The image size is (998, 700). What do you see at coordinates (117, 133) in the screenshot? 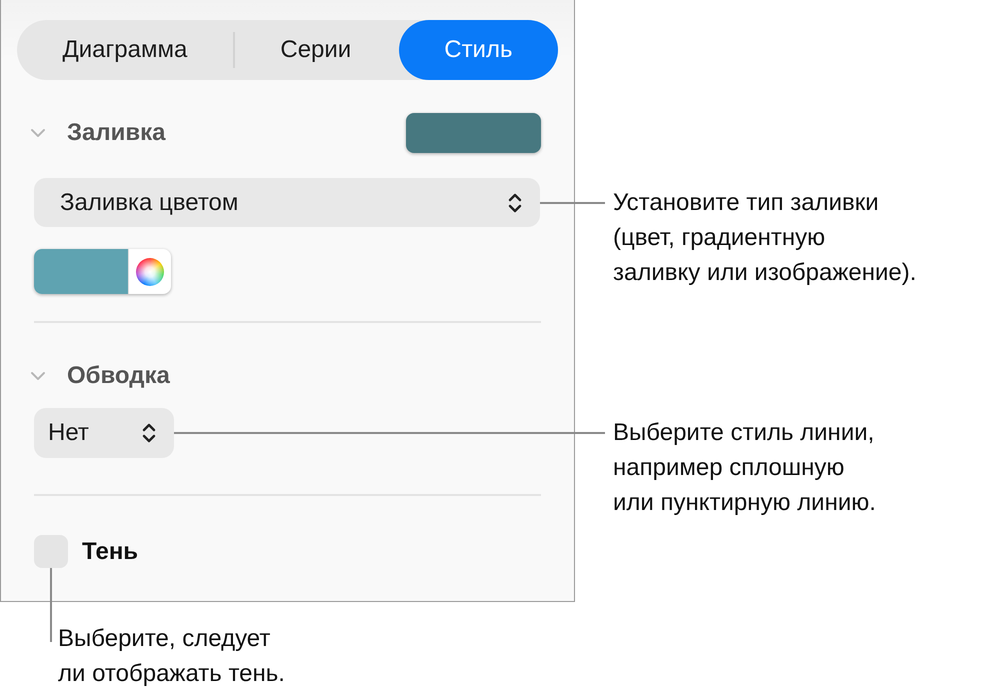
I see `section-title: Заливка` at bounding box center [117, 133].